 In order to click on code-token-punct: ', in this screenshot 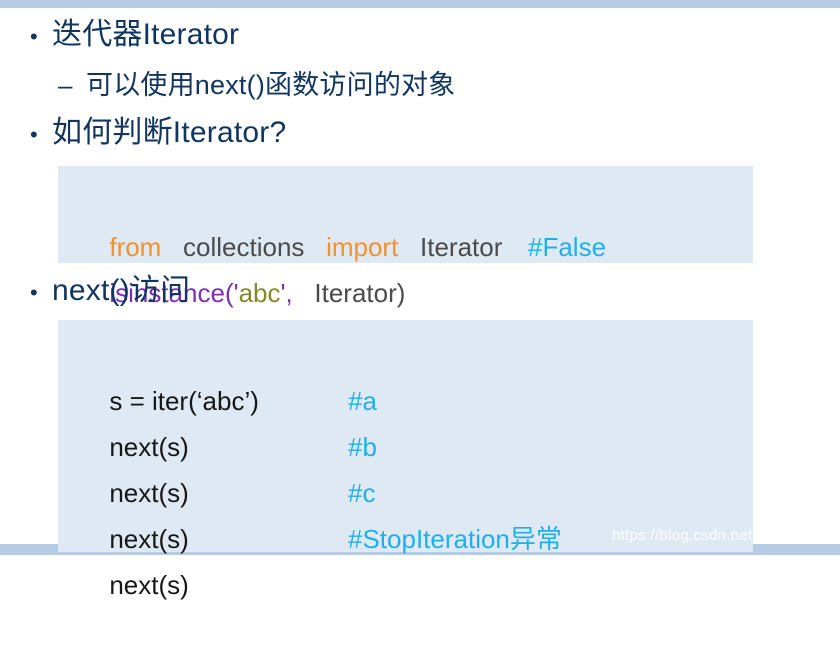, I will do `click(286, 293)`.